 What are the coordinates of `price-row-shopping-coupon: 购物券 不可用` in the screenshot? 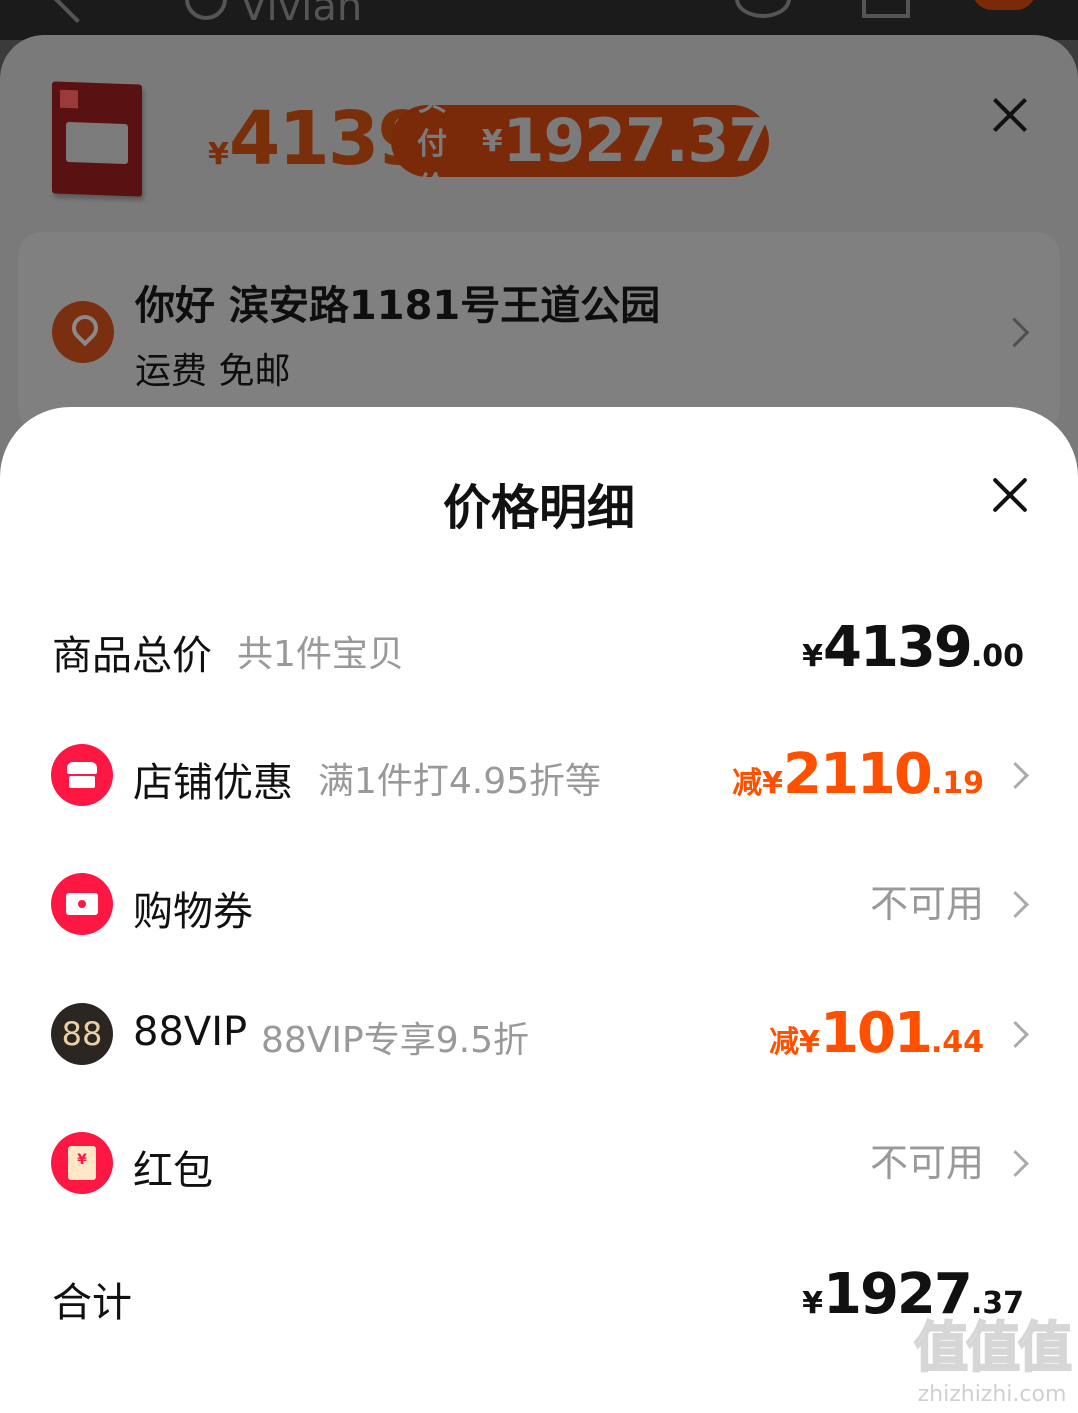 It's located at (539, 904).